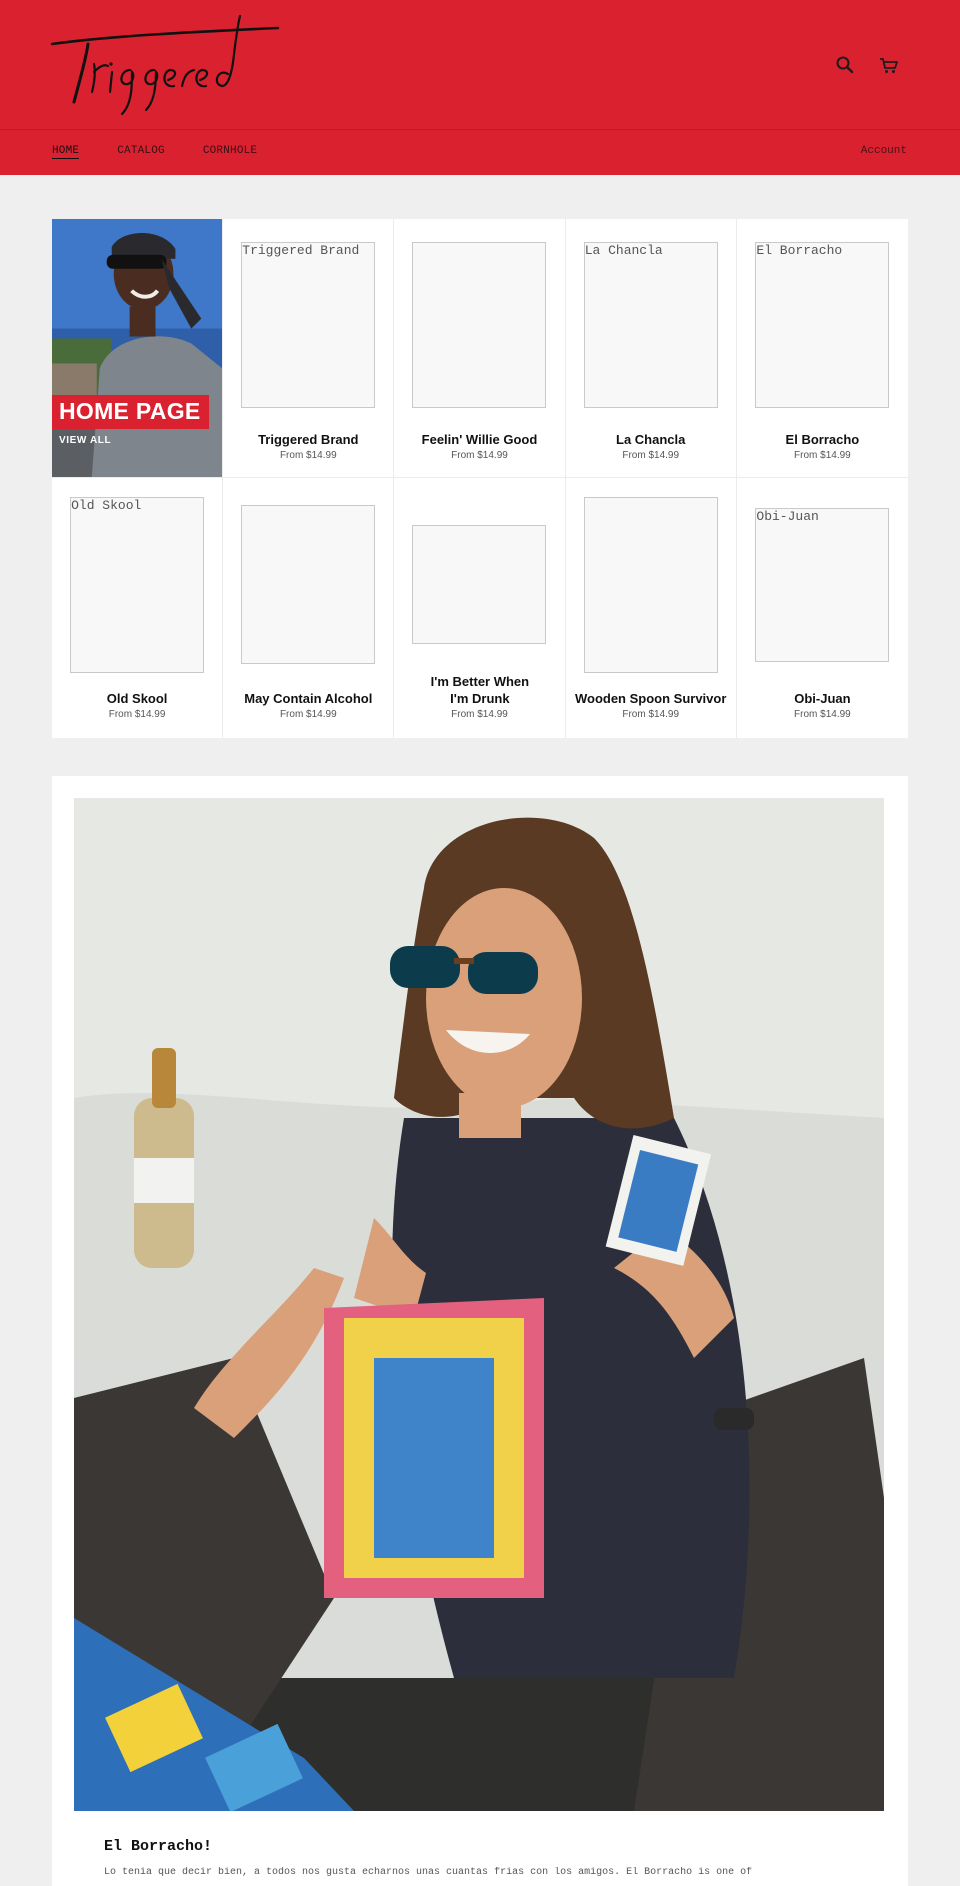 This screenshot has height=1886, width=960. Describe the element at coordinates (799, 250) in the screenshot. I see `image-alt-text: El Borracho` at that location.